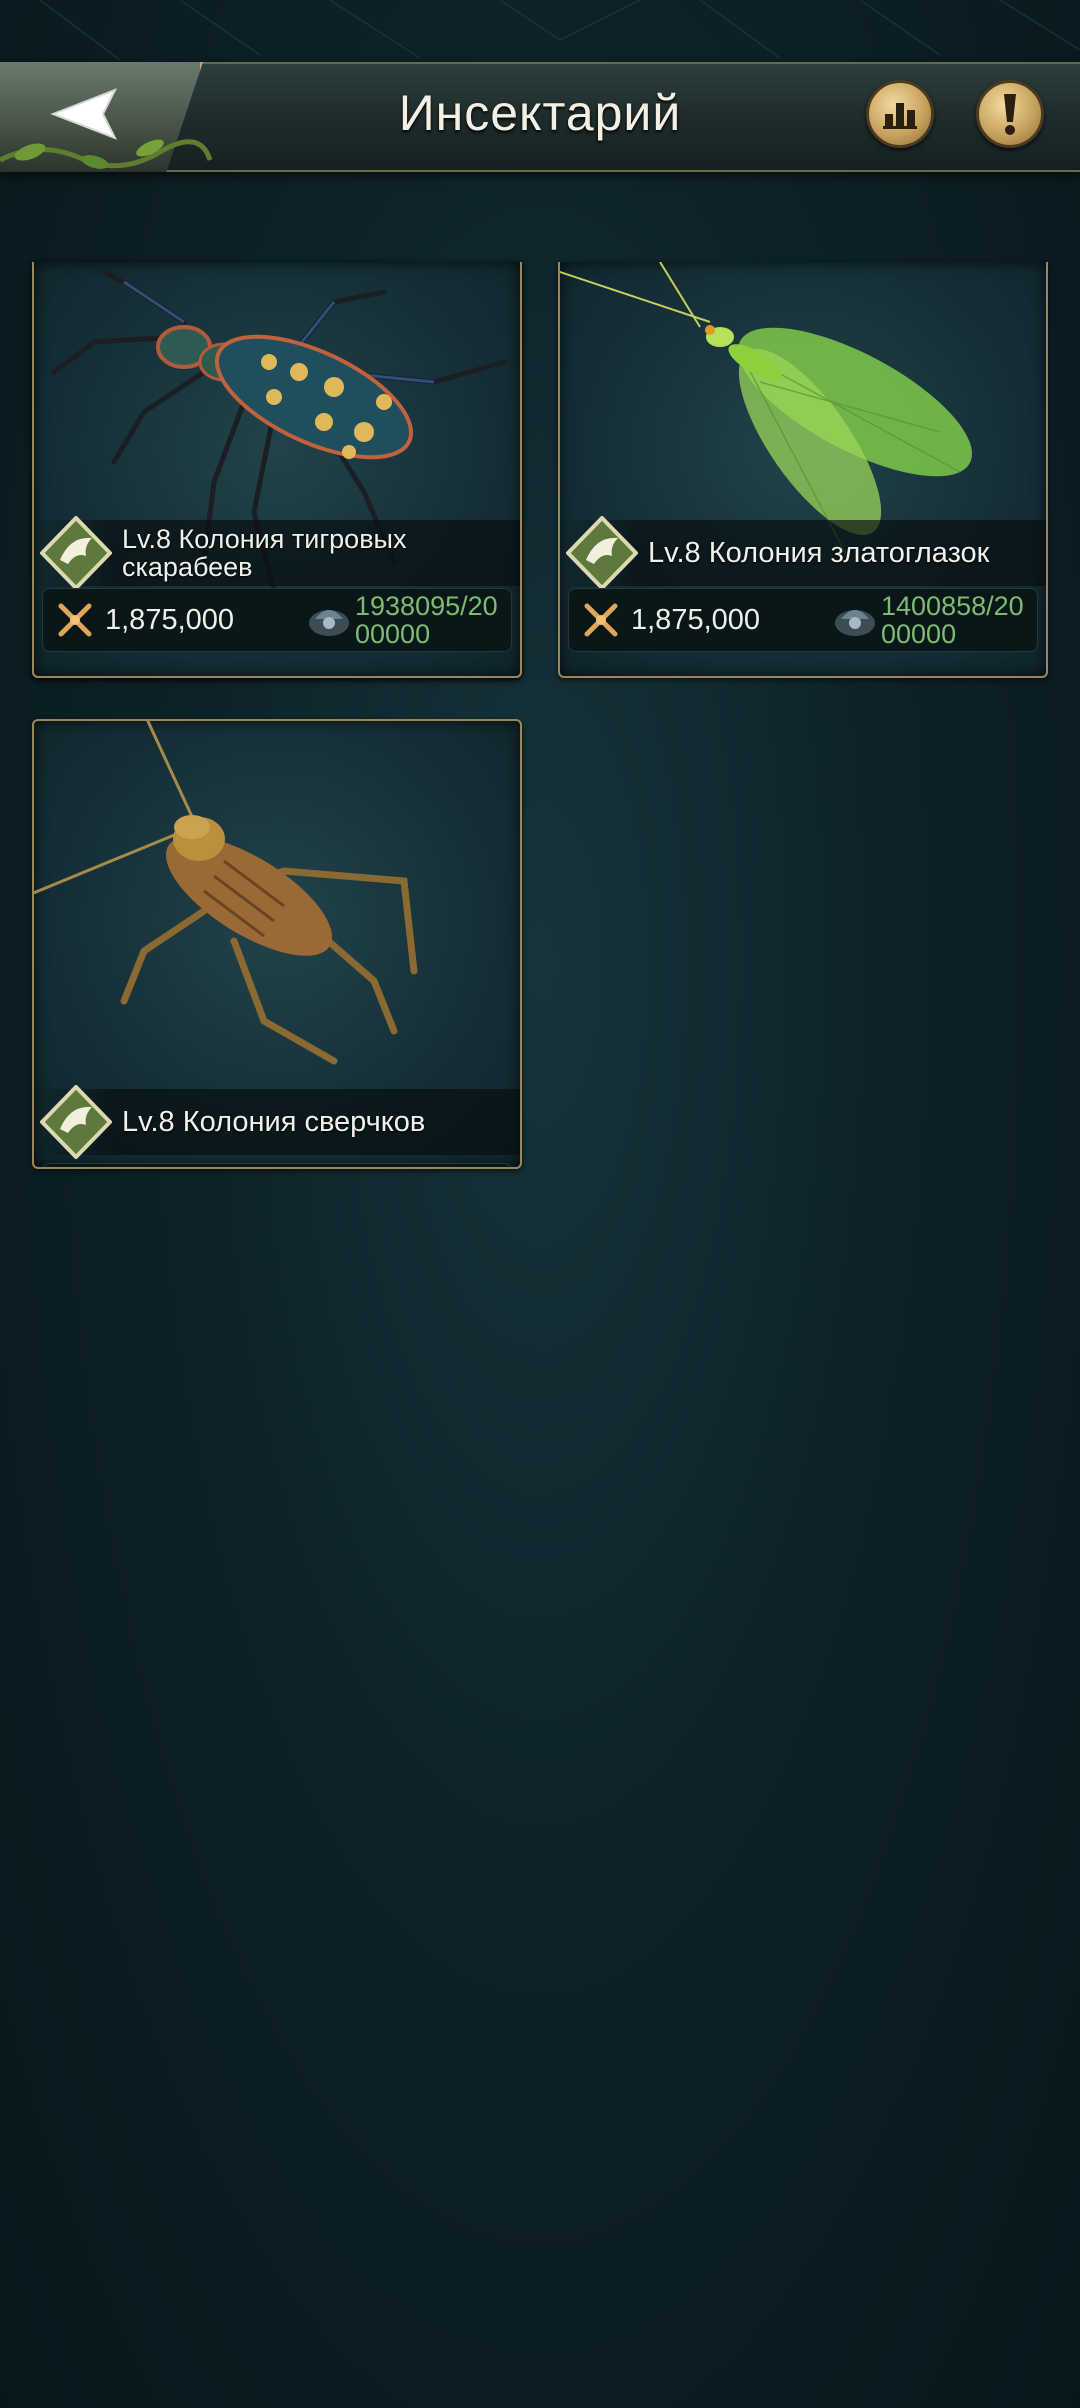  Describe the element at coordinates (264, 553) in the screenshot. I see `insect-name: Lv.8 Колония тигровых скарабеев` at that location.